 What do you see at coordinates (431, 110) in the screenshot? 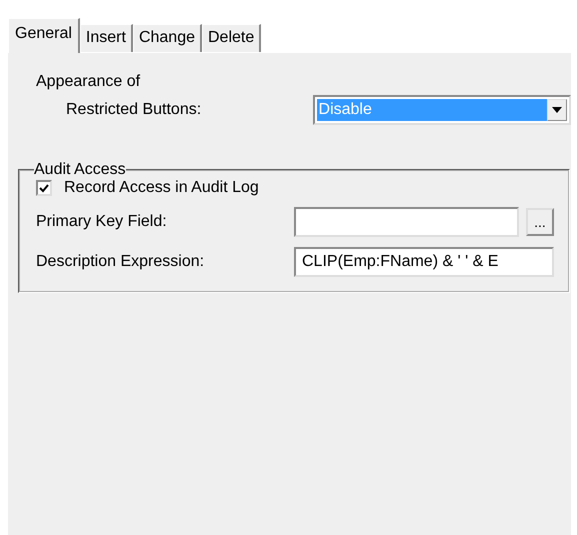
I see `dropdown-value: Disable` at bounding box center [431, 110].